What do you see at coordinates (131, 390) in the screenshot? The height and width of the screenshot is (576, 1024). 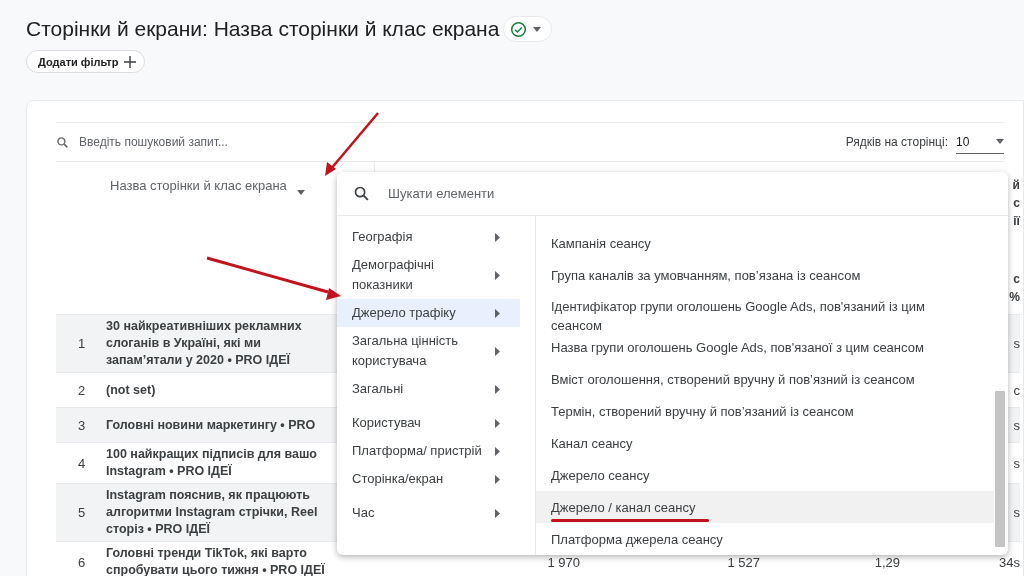 I see `page-title-cell: (not set)` at bounding box center [131, 390].